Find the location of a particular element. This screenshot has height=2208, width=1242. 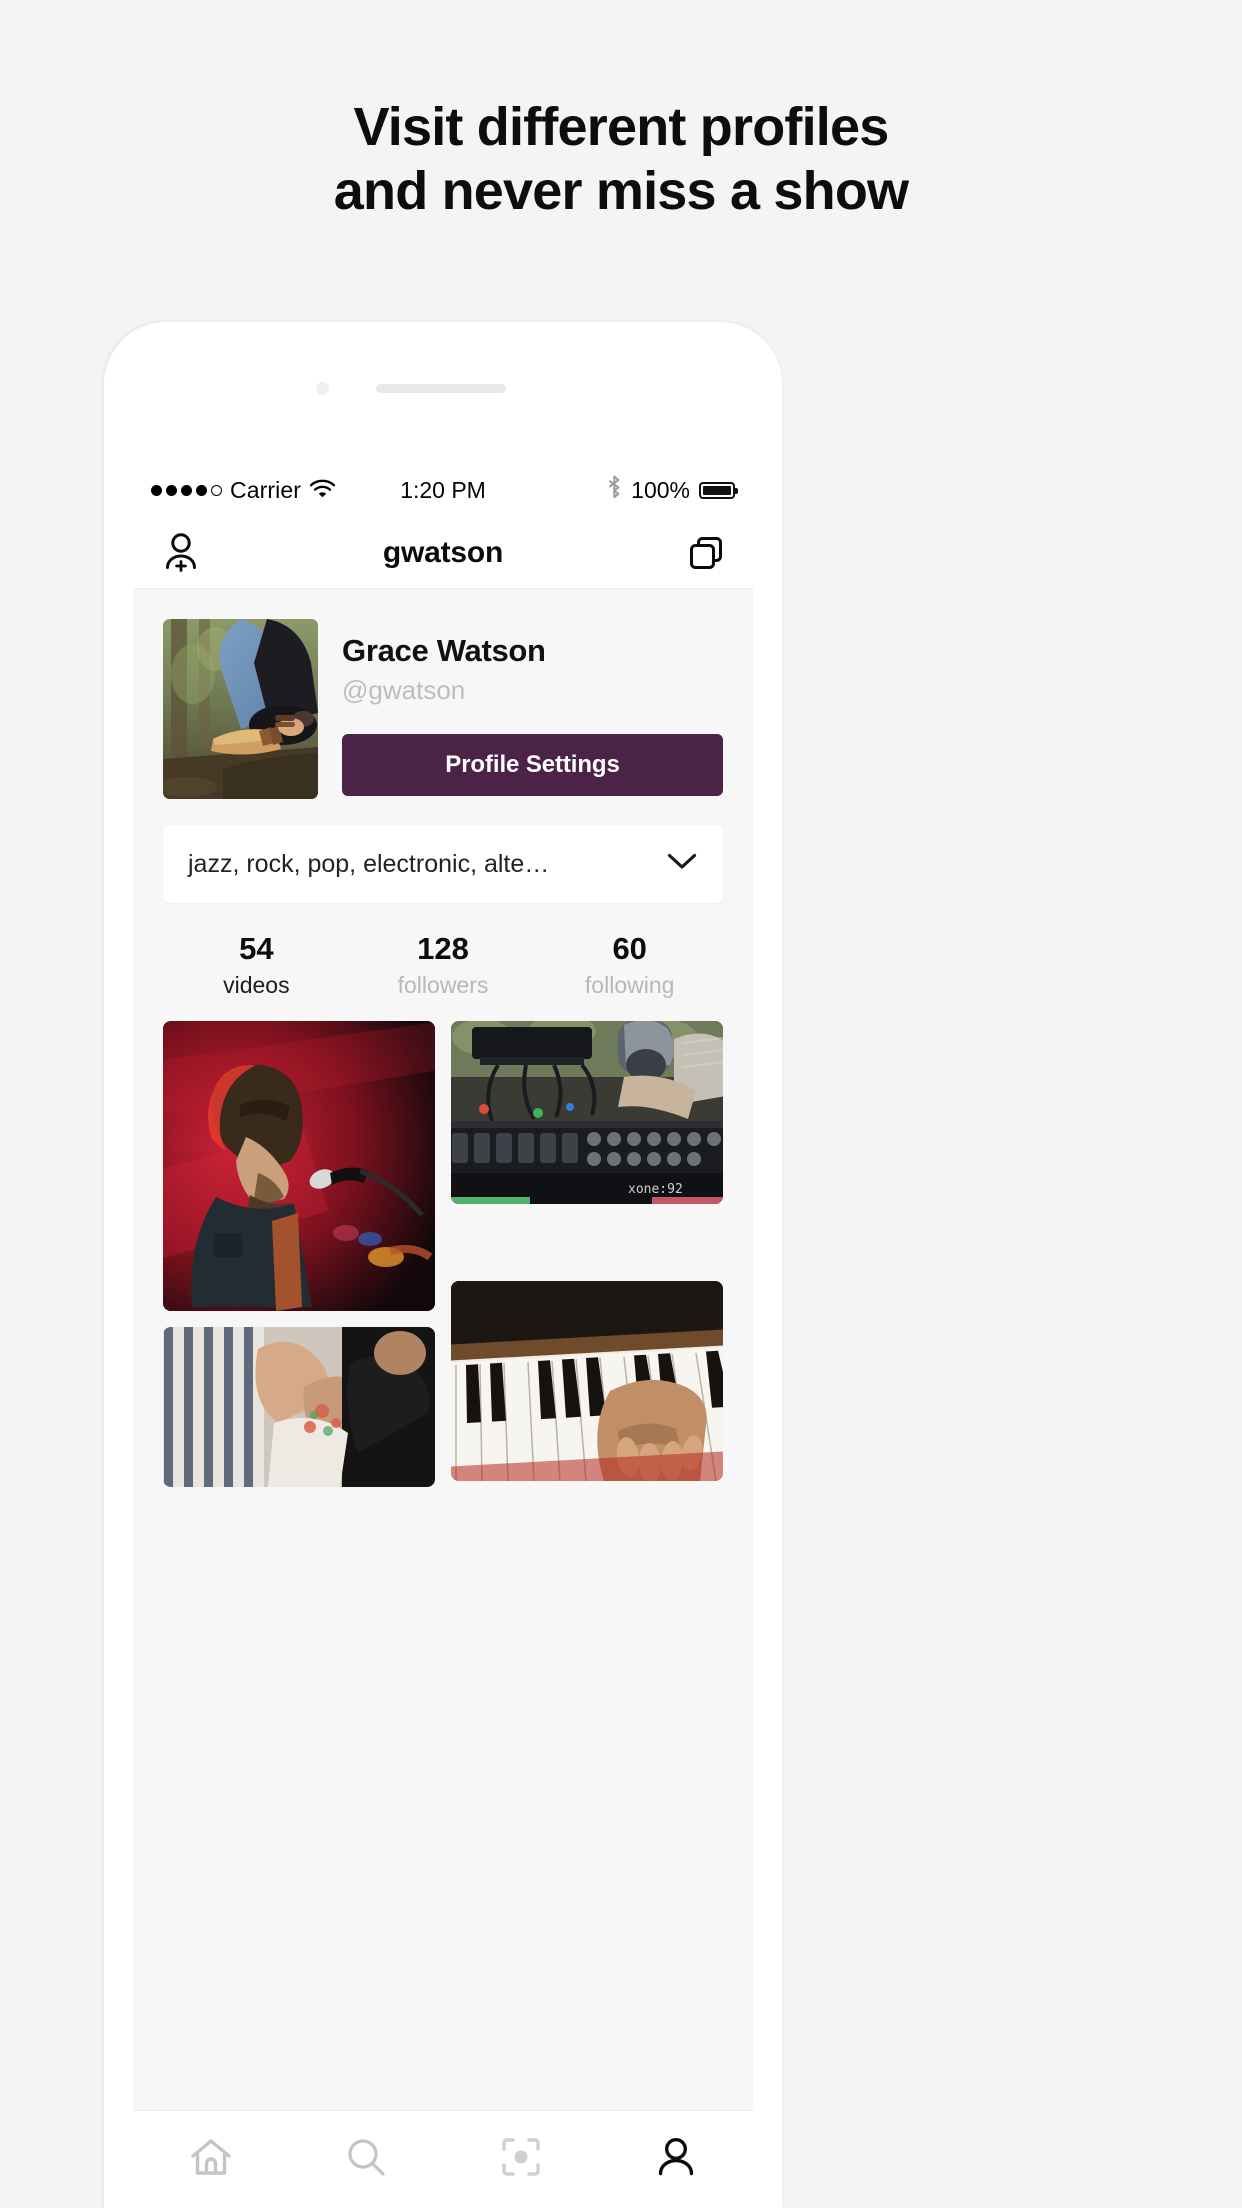

front-camera-dot is located at coordinates (322, 388).